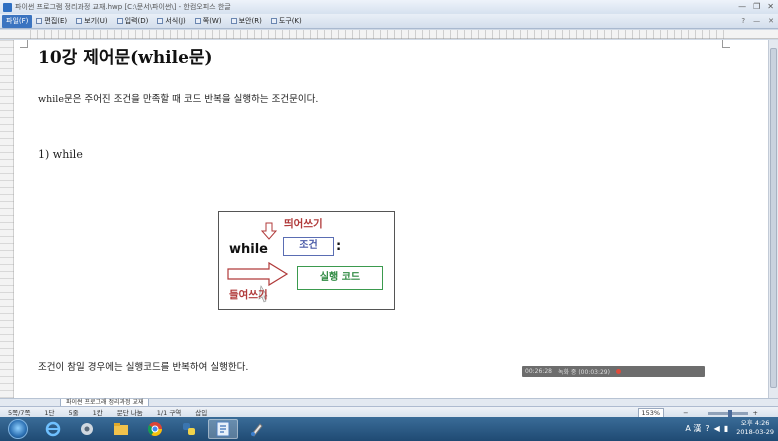  Describe the element at coordinates (143, 367) in the screenshot. I see `explanation-paragraph: 조건이 참일 경우에는 실행코드를 반복하여 실행한다.` at that location.